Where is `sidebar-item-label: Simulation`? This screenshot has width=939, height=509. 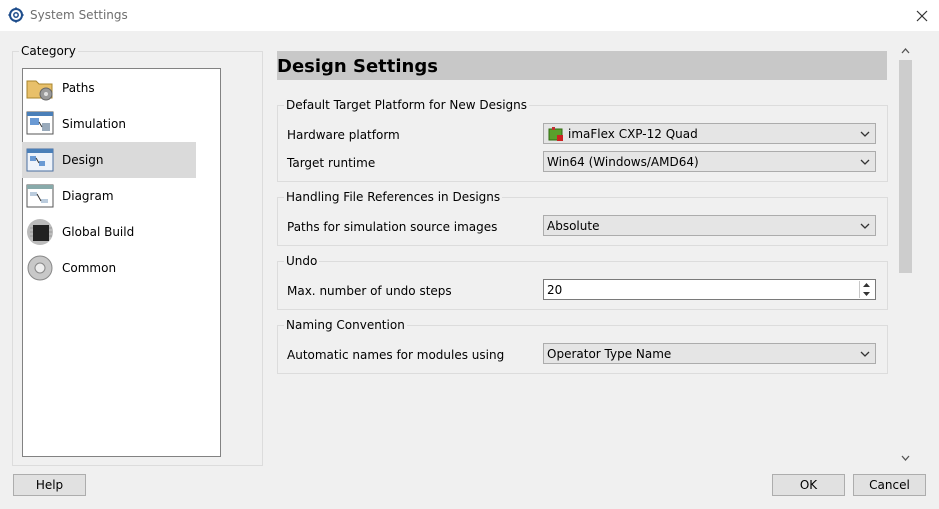 sidebar-item-label: Simulation is located at coordinates (94, 124).